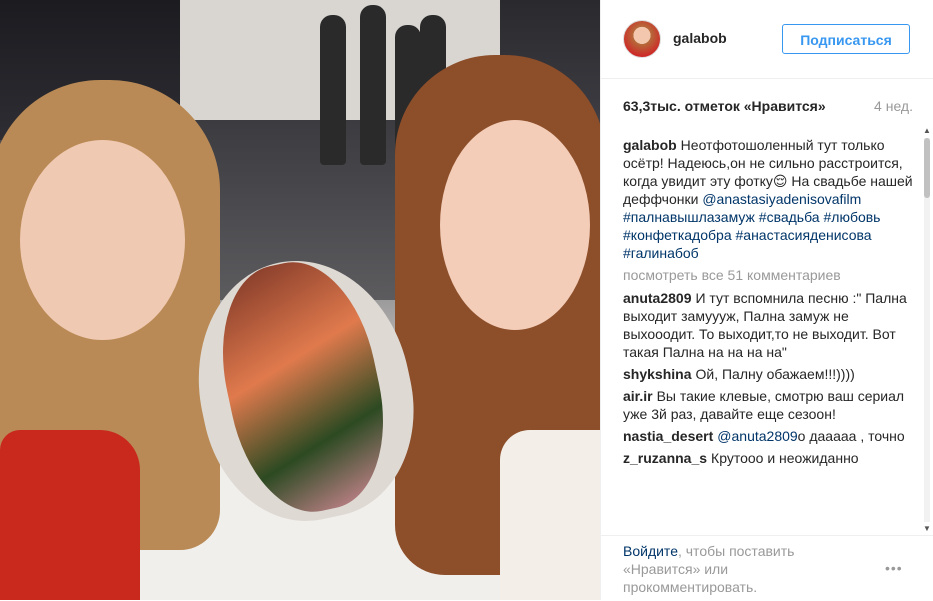 The image size is (933, 601). What do you see at coordinates (900, 568) in the screenshot?
I see `more-options-icon: •••` at bounding box center [900, 568].